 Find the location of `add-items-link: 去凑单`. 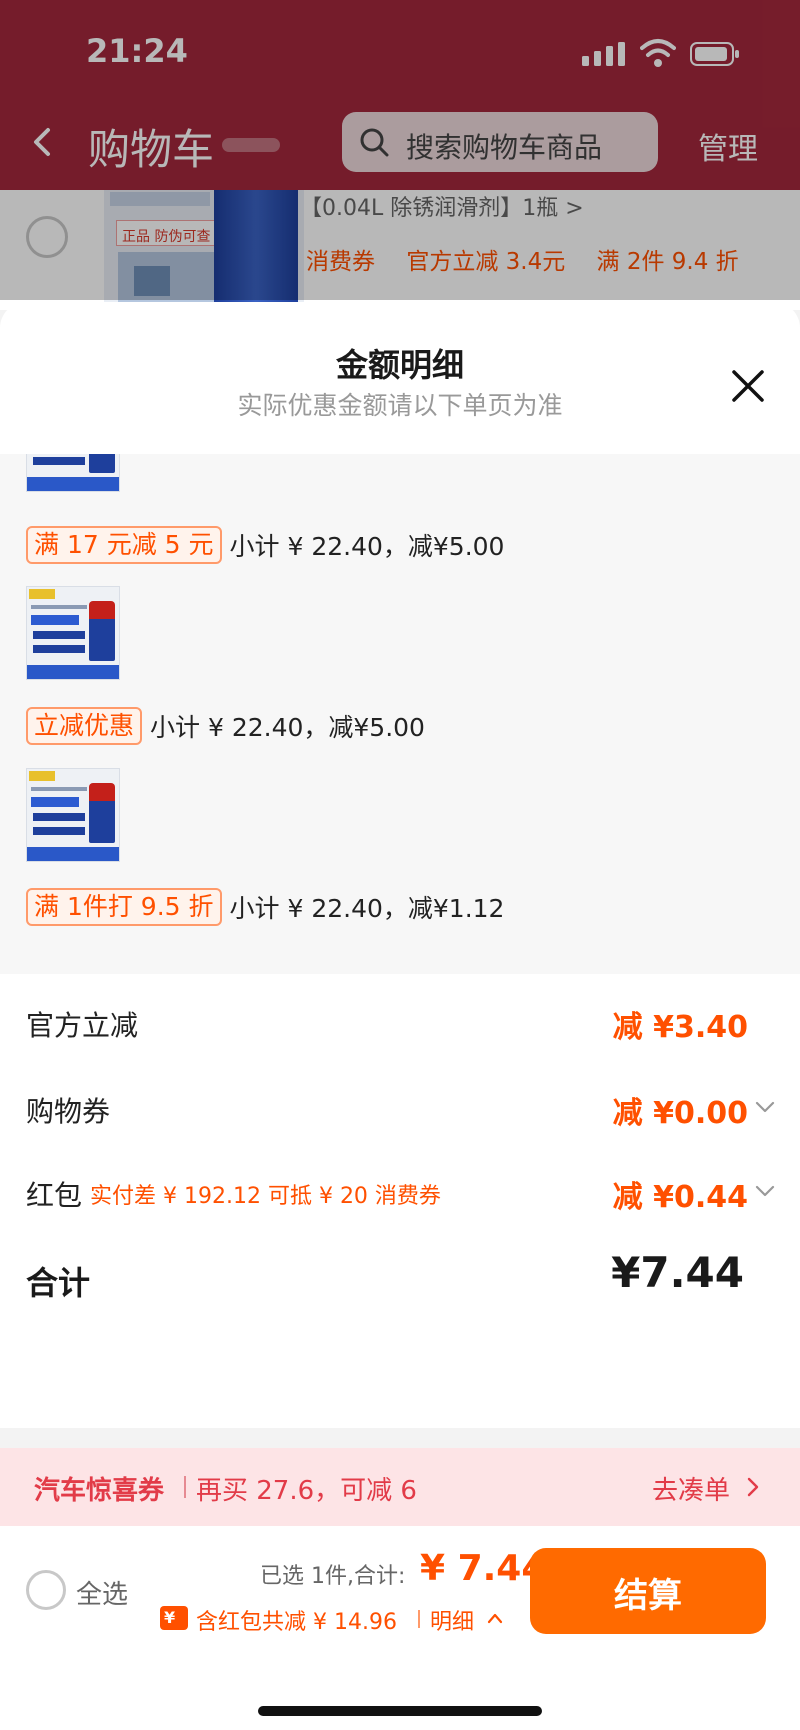

add-items-link: 去凑单 is located at coordinates (691, 1488).